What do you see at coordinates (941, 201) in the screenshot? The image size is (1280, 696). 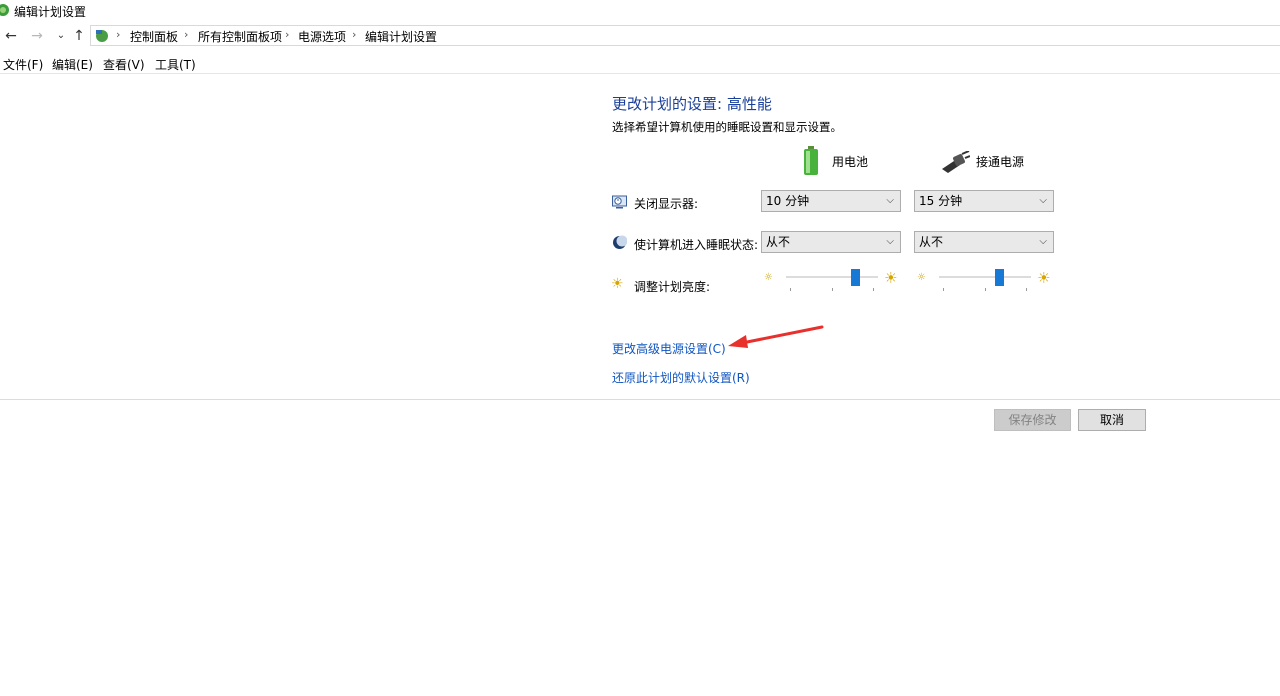 I see `display-plugged-value: 15 分钟` at bounding box center [941, 201].